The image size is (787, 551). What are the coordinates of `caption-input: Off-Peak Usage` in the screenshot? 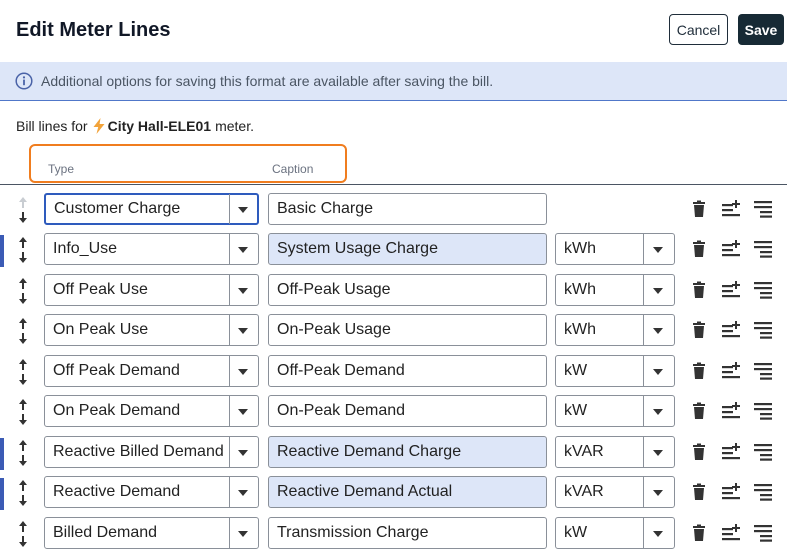 It's located at (407, 290).